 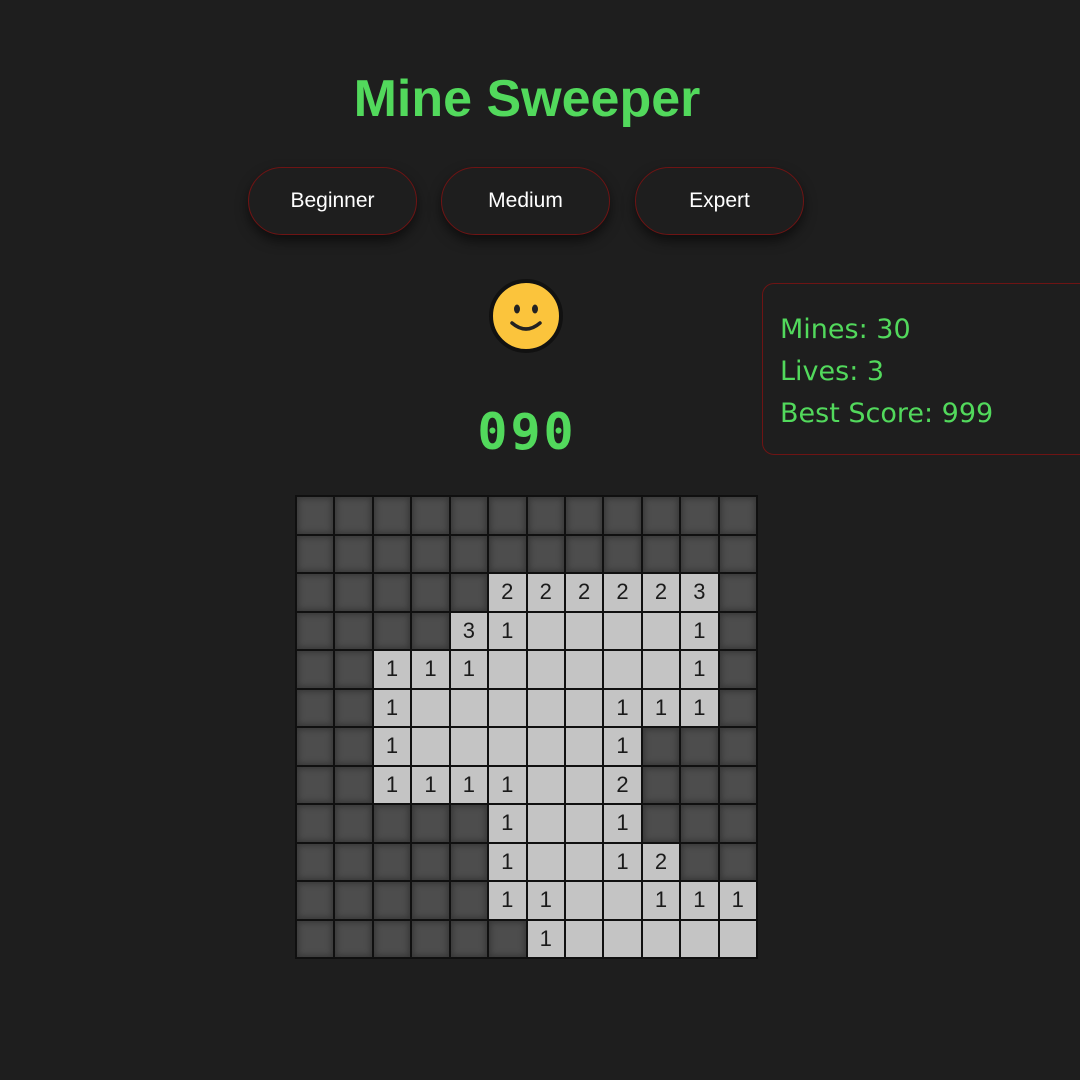 I want to click on medium-button: Medium, so click(x=525, y=201).